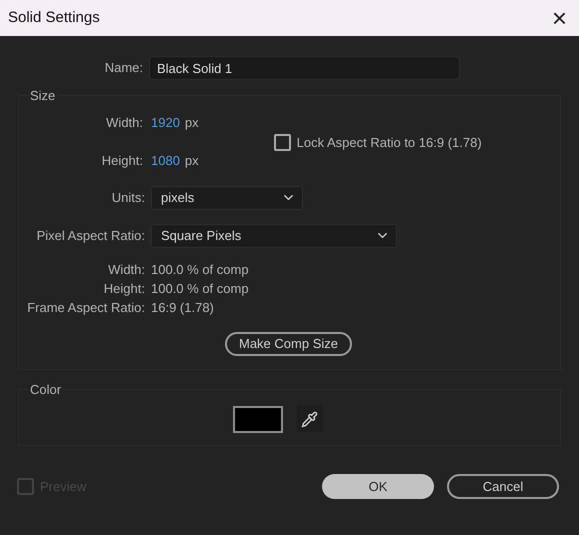 The width and height of the screenshot is (579, 535). What do you see at coordinates (124, 289) in the screenshot?
I see `info-label: Height:` at bounding box center [124, 289].